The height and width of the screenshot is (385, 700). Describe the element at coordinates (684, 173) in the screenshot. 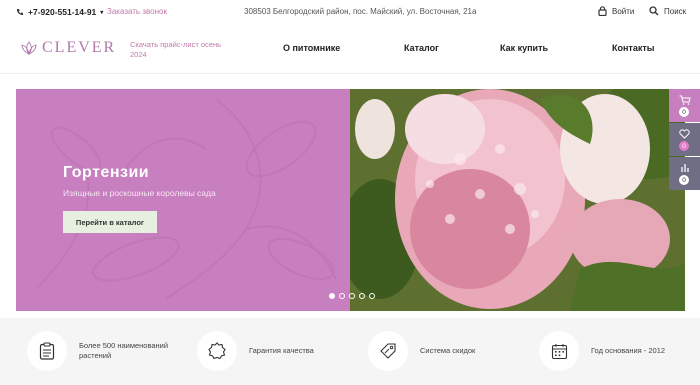

I see `compare-button: 0` at that location.